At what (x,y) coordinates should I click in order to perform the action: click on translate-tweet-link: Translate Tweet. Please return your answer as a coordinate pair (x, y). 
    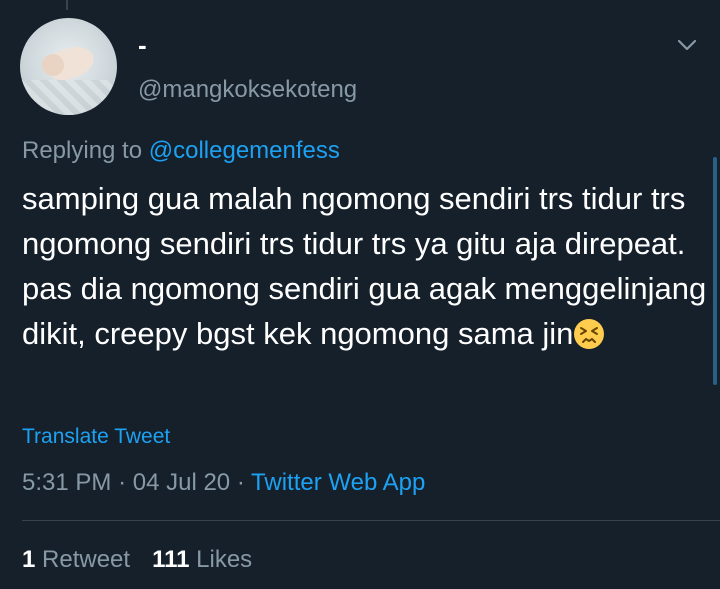
    Looking at the image, I should click on (96, 437).